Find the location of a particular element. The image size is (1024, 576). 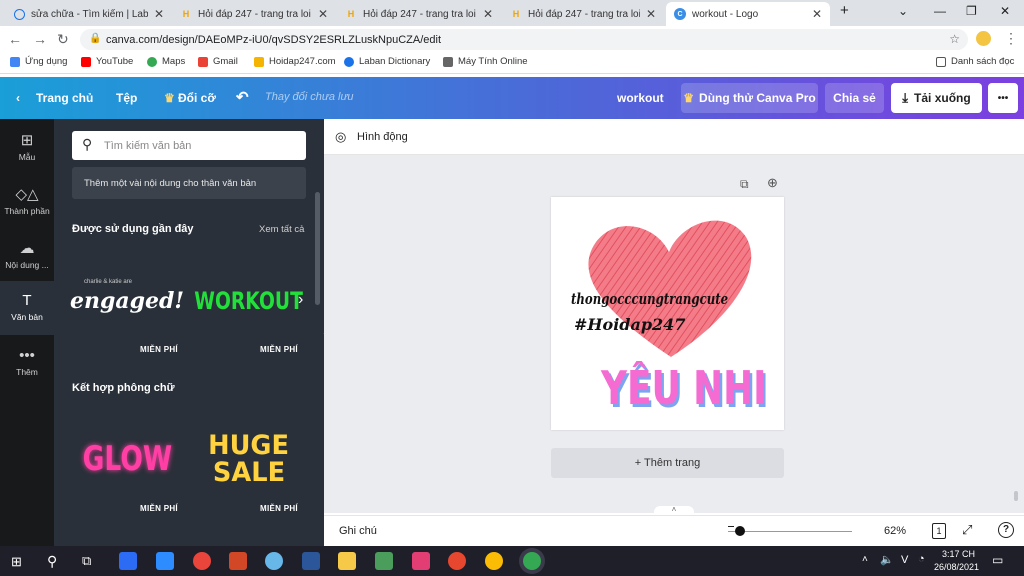

windows-start-icon: ⊞ is located at coordinates (16, 562).